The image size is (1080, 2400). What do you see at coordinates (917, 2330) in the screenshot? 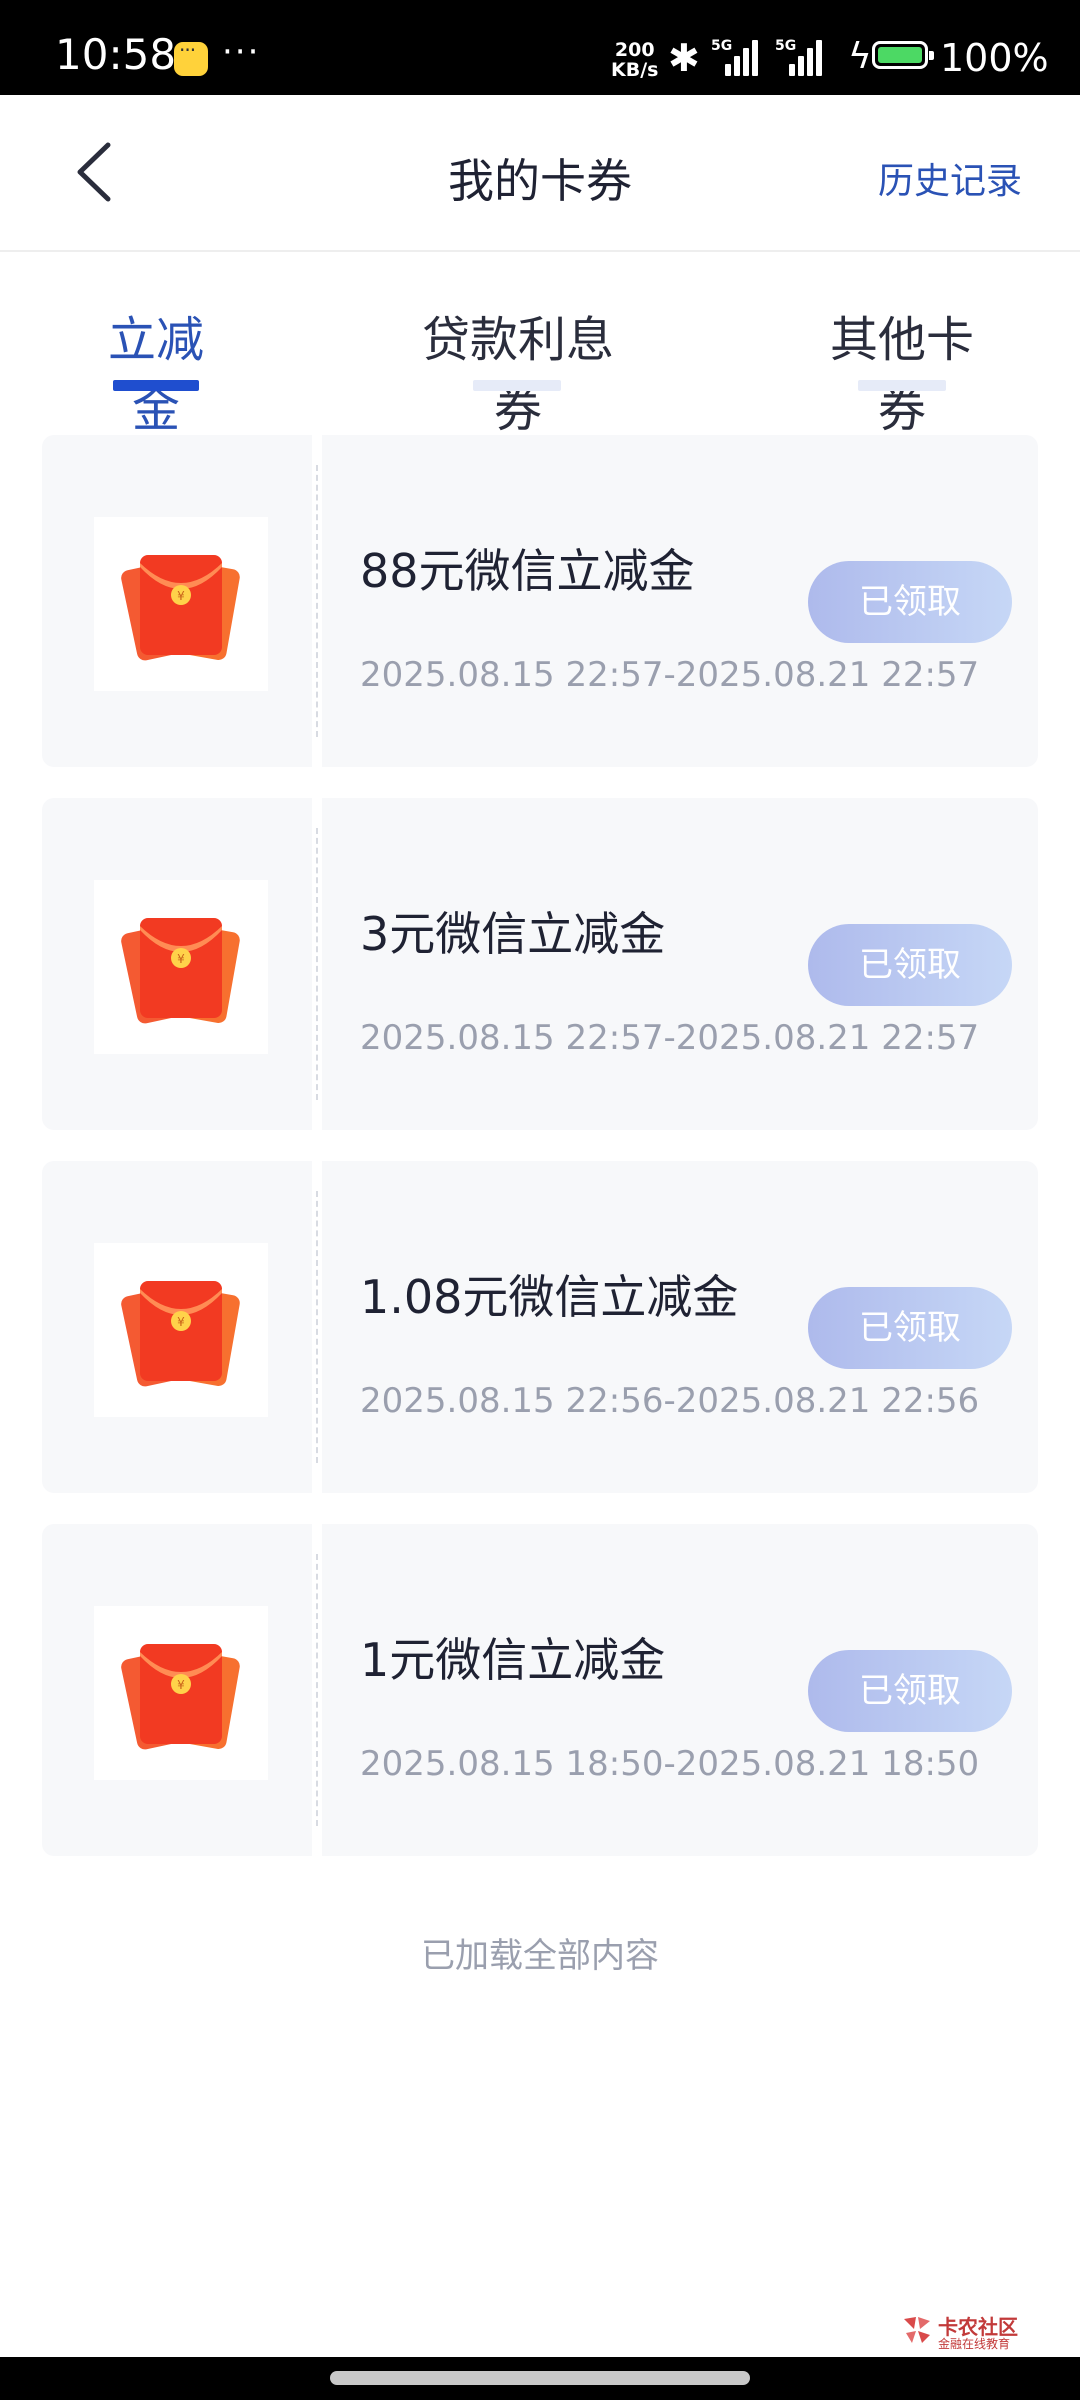
I see `community-logo-icon` at bounding box center [917, 2330].